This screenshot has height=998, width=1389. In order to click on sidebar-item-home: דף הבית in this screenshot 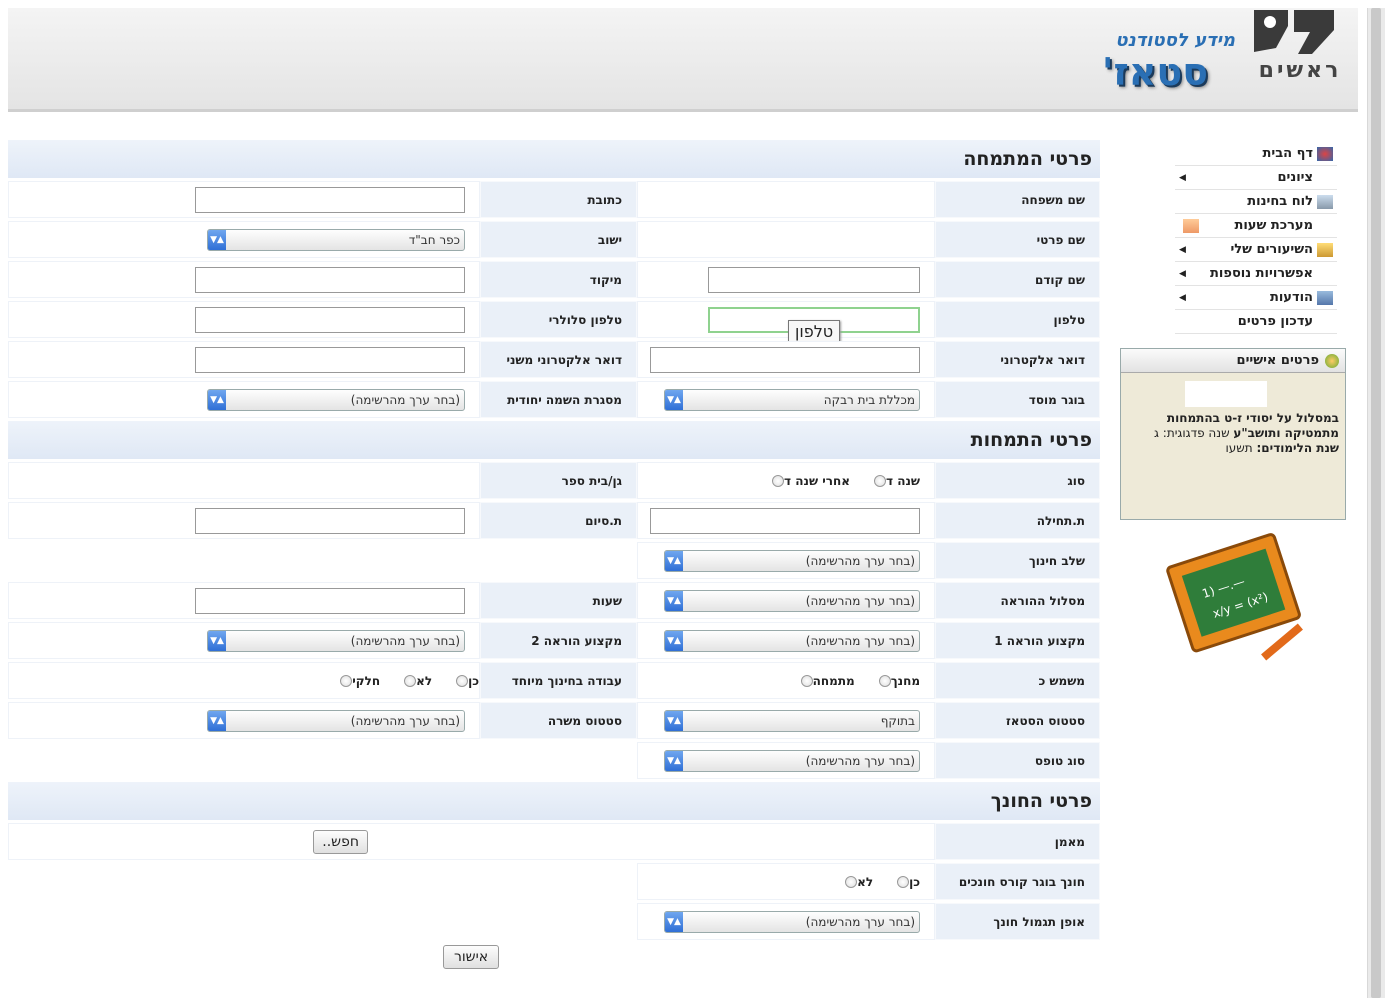, I will do `click(1256, 154)`.